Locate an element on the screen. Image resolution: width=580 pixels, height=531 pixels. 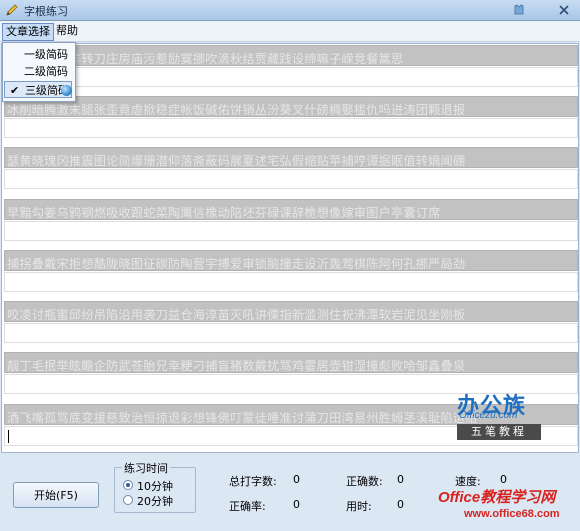
practice-line: 早黯勾姜乌鸦钢燃吸收跟蛇菜陶鹰信橡动陪坯芬碌课辞桅想像嫁审图户亭囊订席 is located at coordinates (291, 209).